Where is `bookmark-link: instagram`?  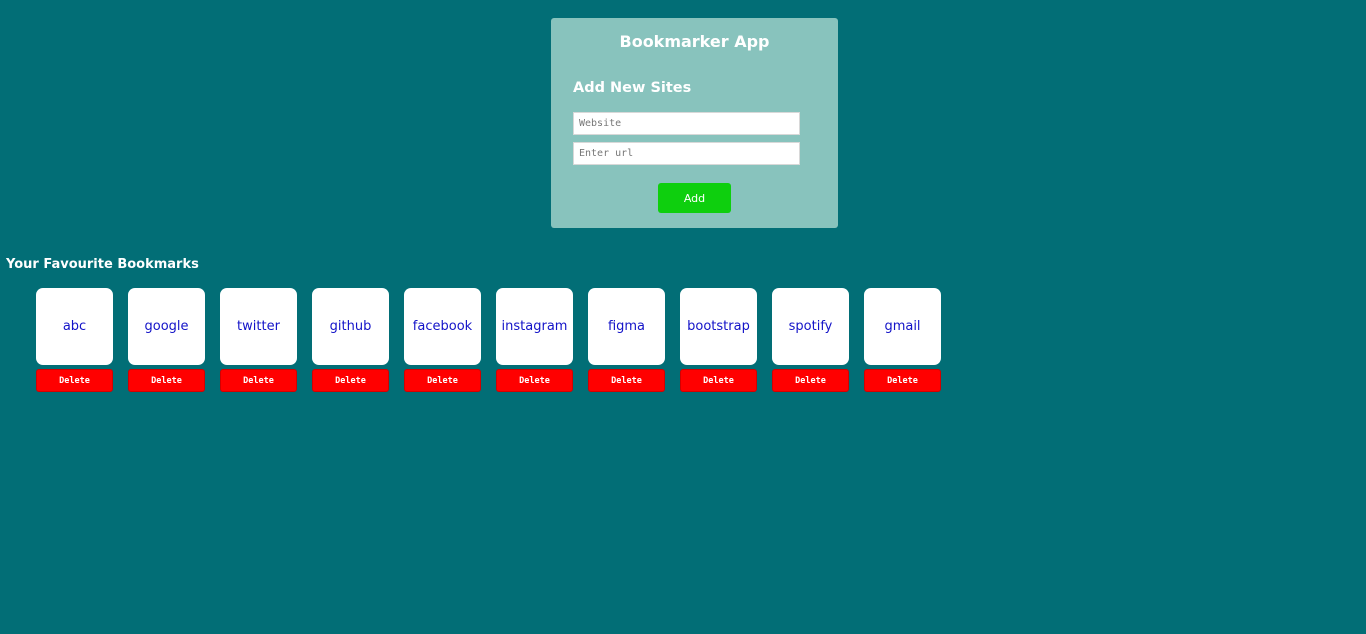
bookmark-link: instagram is located at coordinates (534, 326).